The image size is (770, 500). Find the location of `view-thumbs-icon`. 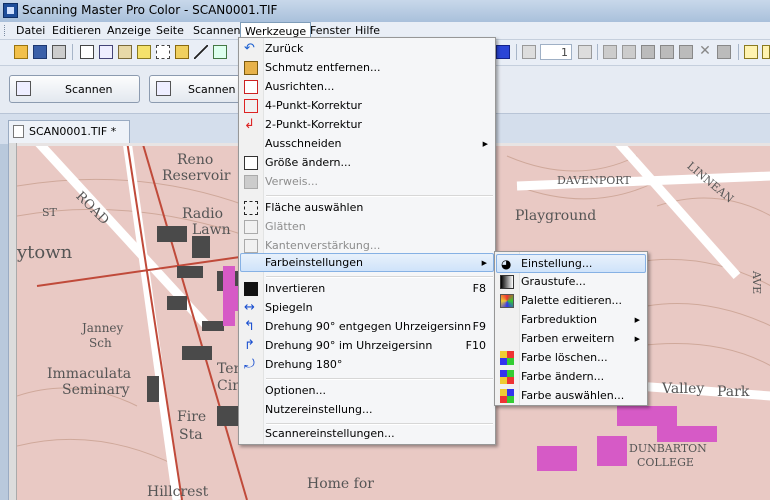

view-thumbs-icon is located at coordinates (766, 52).